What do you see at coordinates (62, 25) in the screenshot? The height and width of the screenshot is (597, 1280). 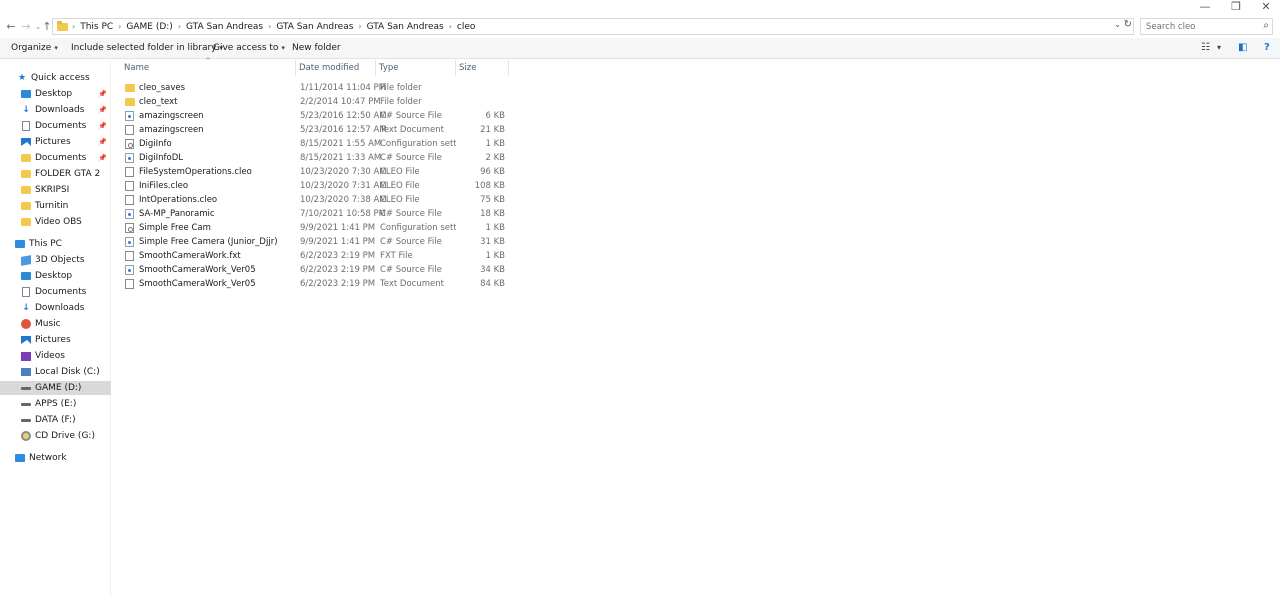 I see `folder-icon` at bounding box center [62, 25].